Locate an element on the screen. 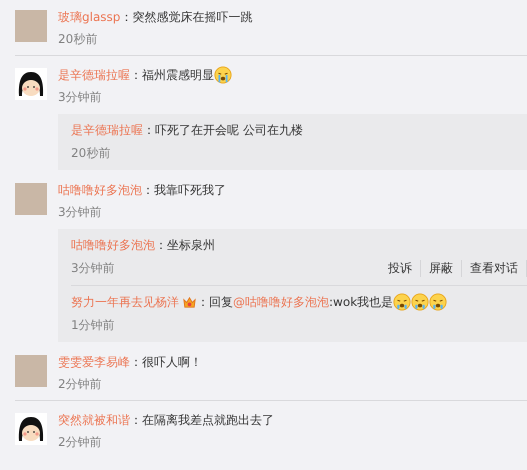 Image resolution: width=527 pixels, height=470 pixels. reply-text: 吓死了在开会呢 公司在九楼 is located at coordinates (229, 130).